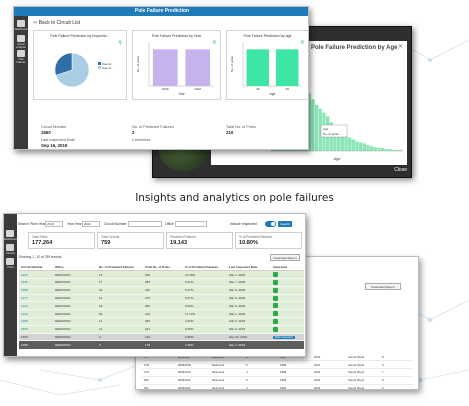 This screenshot has width=469, height=406. What do you see at coordinates (36, 337) in the screenshot?
I see `table-cell: 1650` at bounding box center [36, 337].